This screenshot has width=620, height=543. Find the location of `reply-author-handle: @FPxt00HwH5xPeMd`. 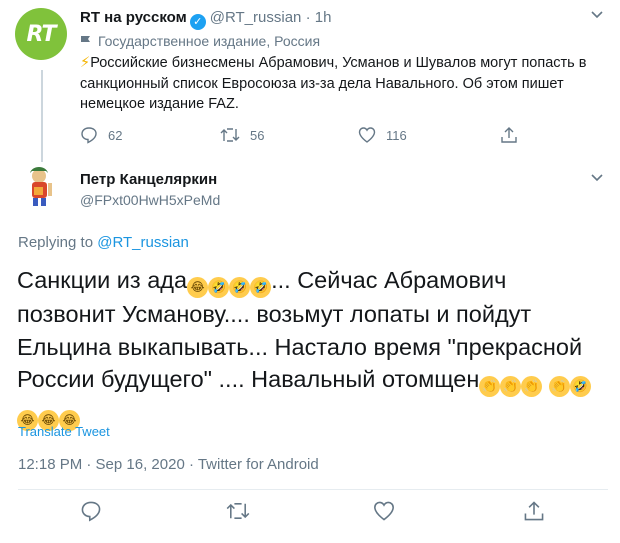

reply-author-handle: @FPxt00HwH5xPeMd is located at coordinates (150, 200).